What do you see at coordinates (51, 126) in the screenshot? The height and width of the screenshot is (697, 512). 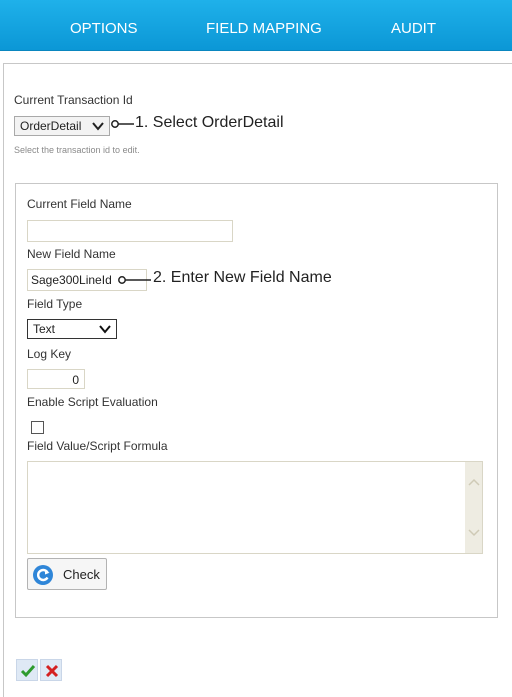 I see `transaction-select-value: OrderDetail` at bounding box center [51, 126].